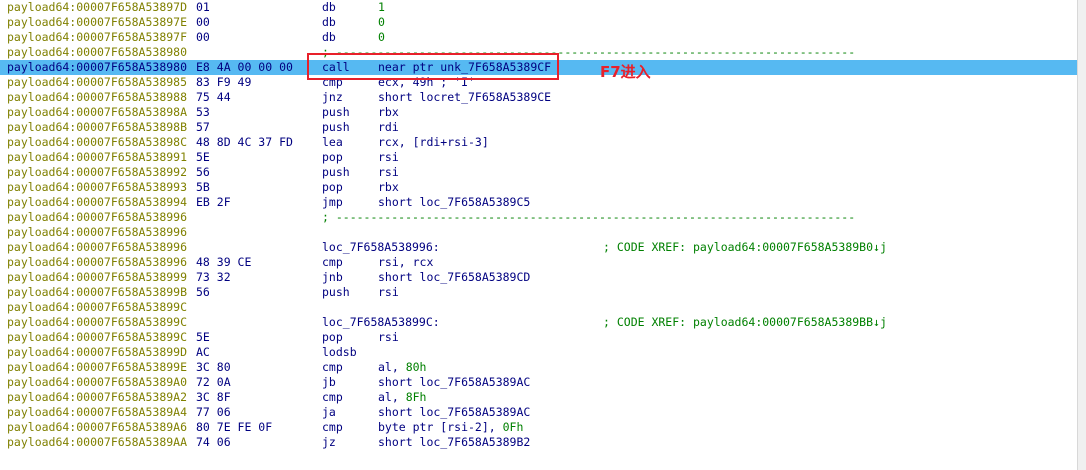  Describe the element at coordinates (539, 337) in the screenshot. I see `disasm-row: payload64:00007F658A53899C 5E pop rsi` at that location.